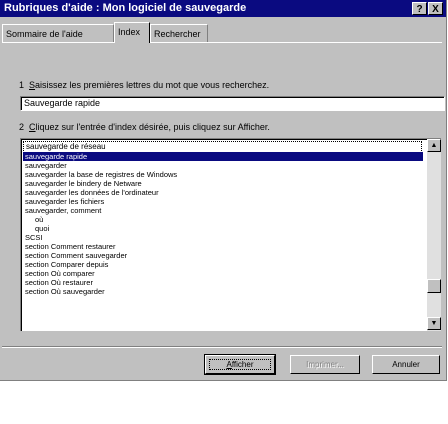  What do you see at coordinates (223, 291) in the screenshot?
I see `list-item: section Où sauvegarder` at bounding box center [223, 291].